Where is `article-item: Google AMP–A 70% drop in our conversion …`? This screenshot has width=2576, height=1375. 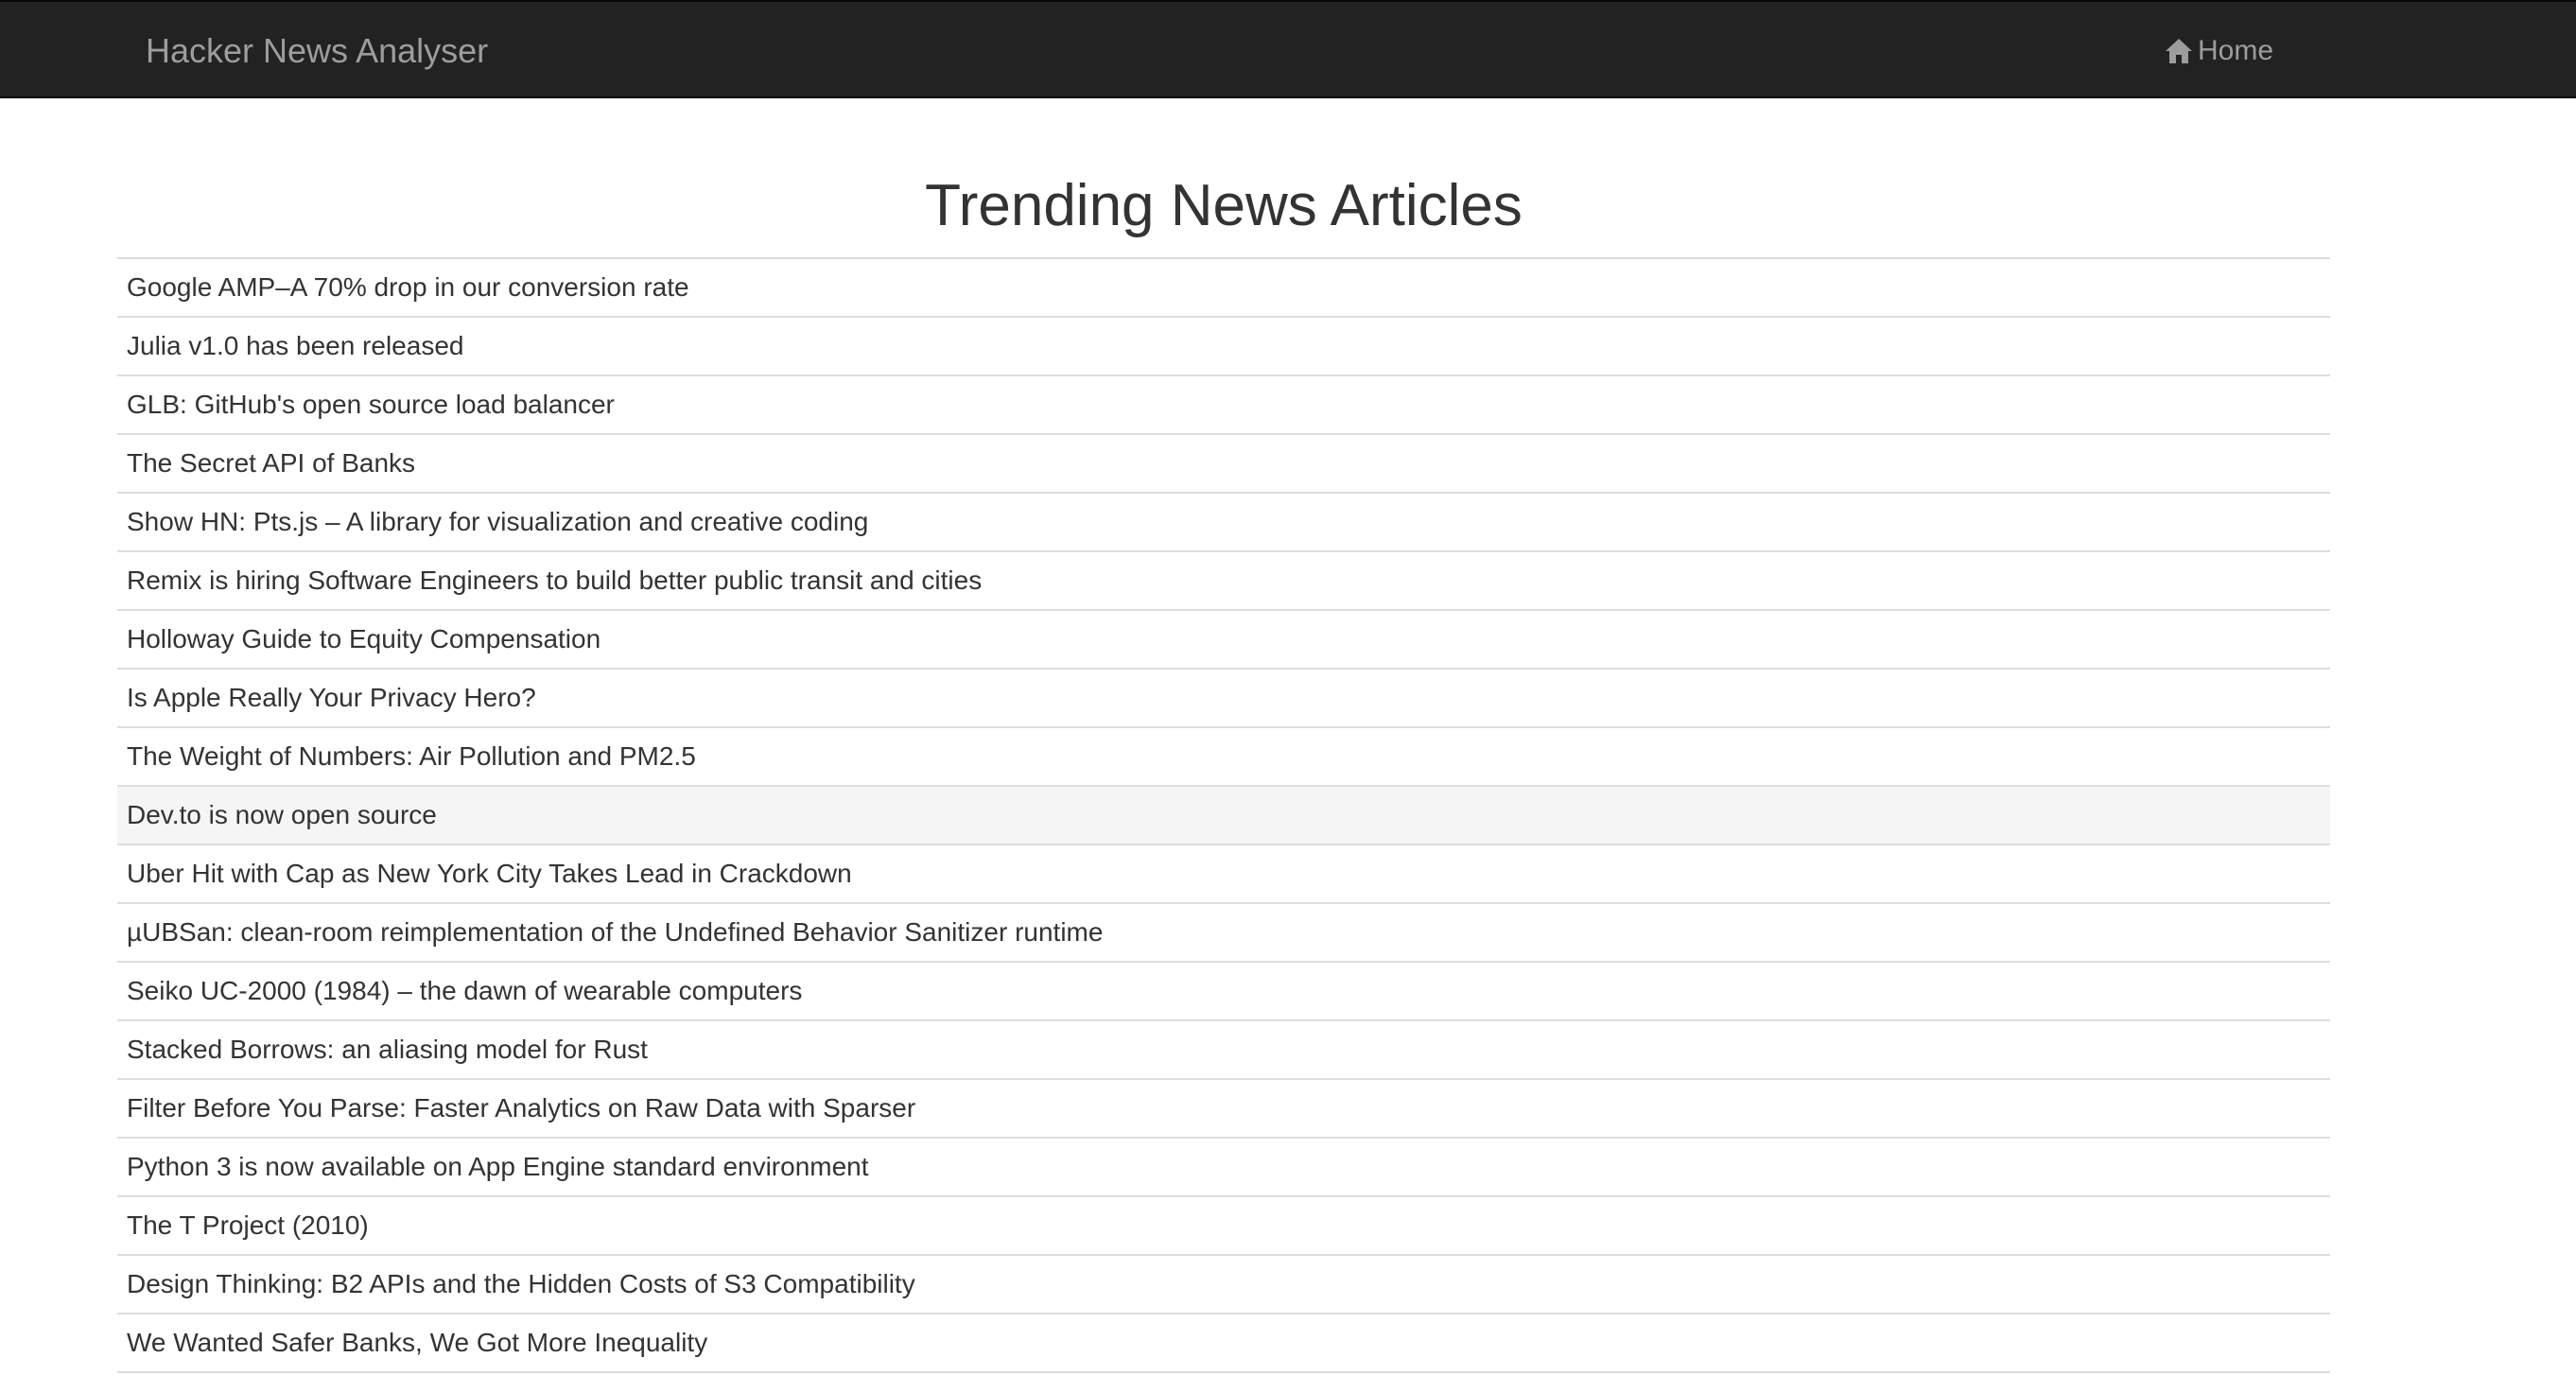
article-item: Google AMP–A 70% drop in our conversion … is located at coordinates (1223, 288).